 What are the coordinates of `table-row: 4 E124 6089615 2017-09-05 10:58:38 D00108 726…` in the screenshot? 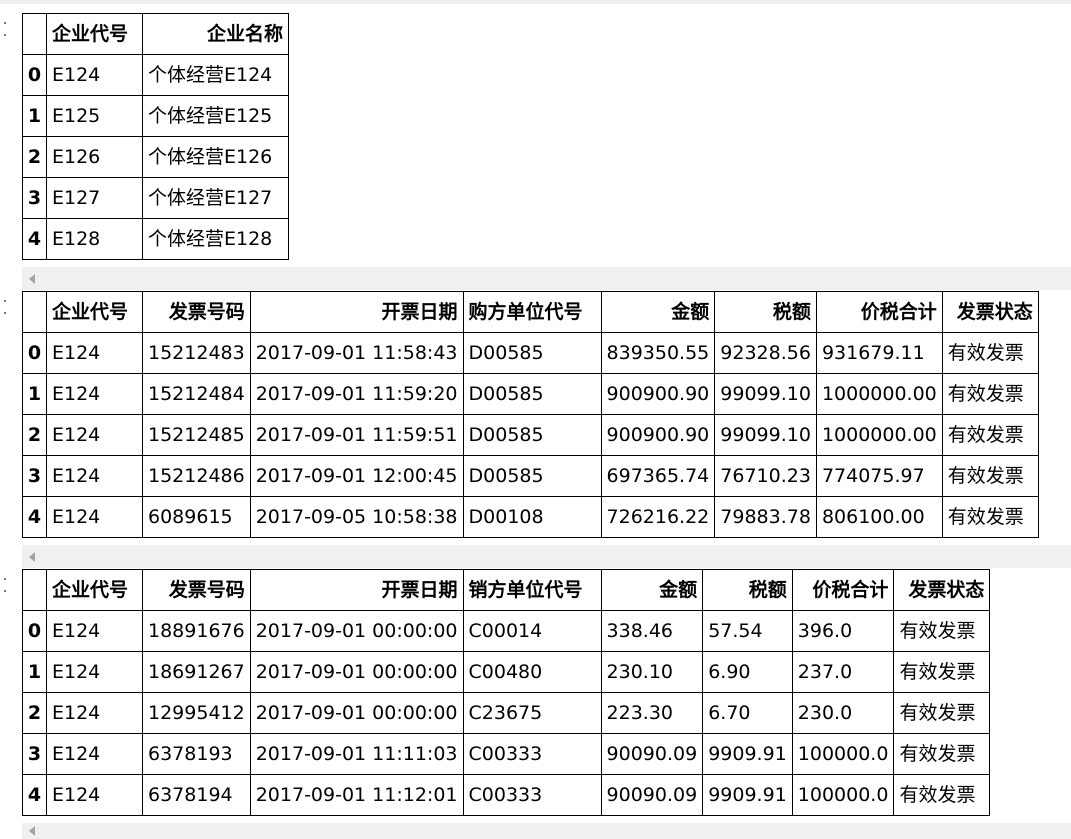 It's located at (530, 517).